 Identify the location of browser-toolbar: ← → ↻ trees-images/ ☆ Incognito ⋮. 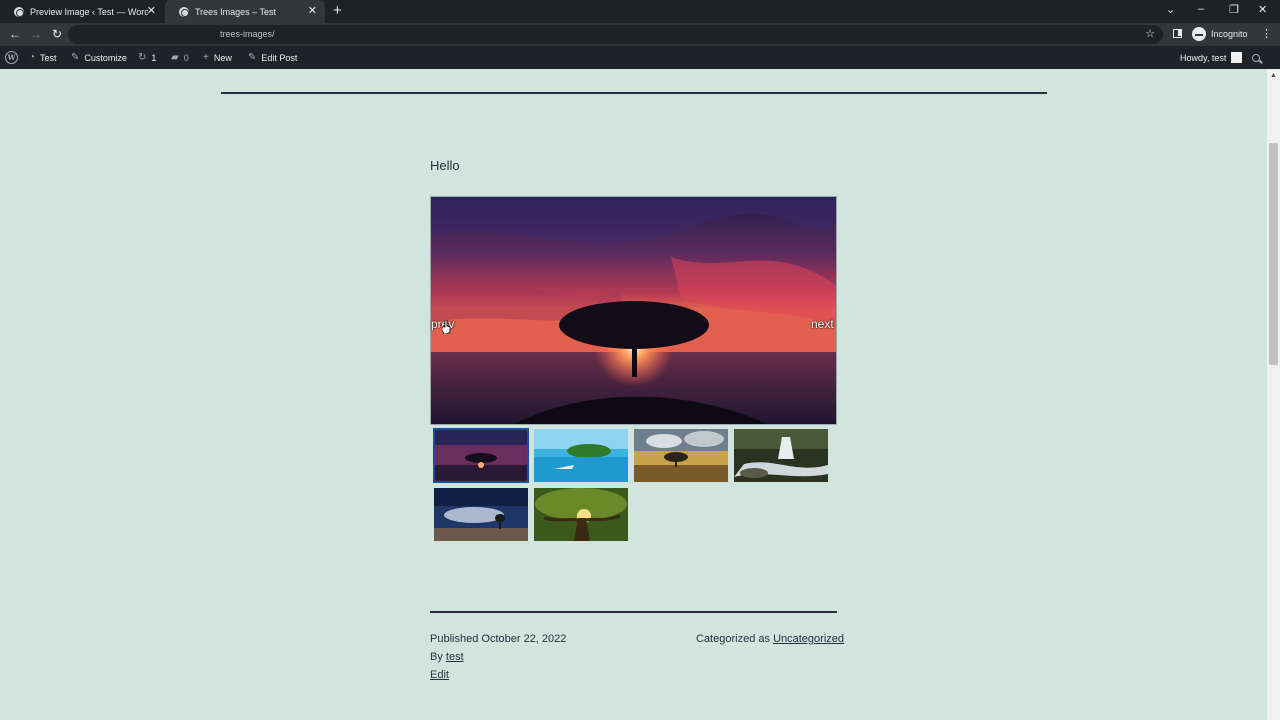
(640, 34).